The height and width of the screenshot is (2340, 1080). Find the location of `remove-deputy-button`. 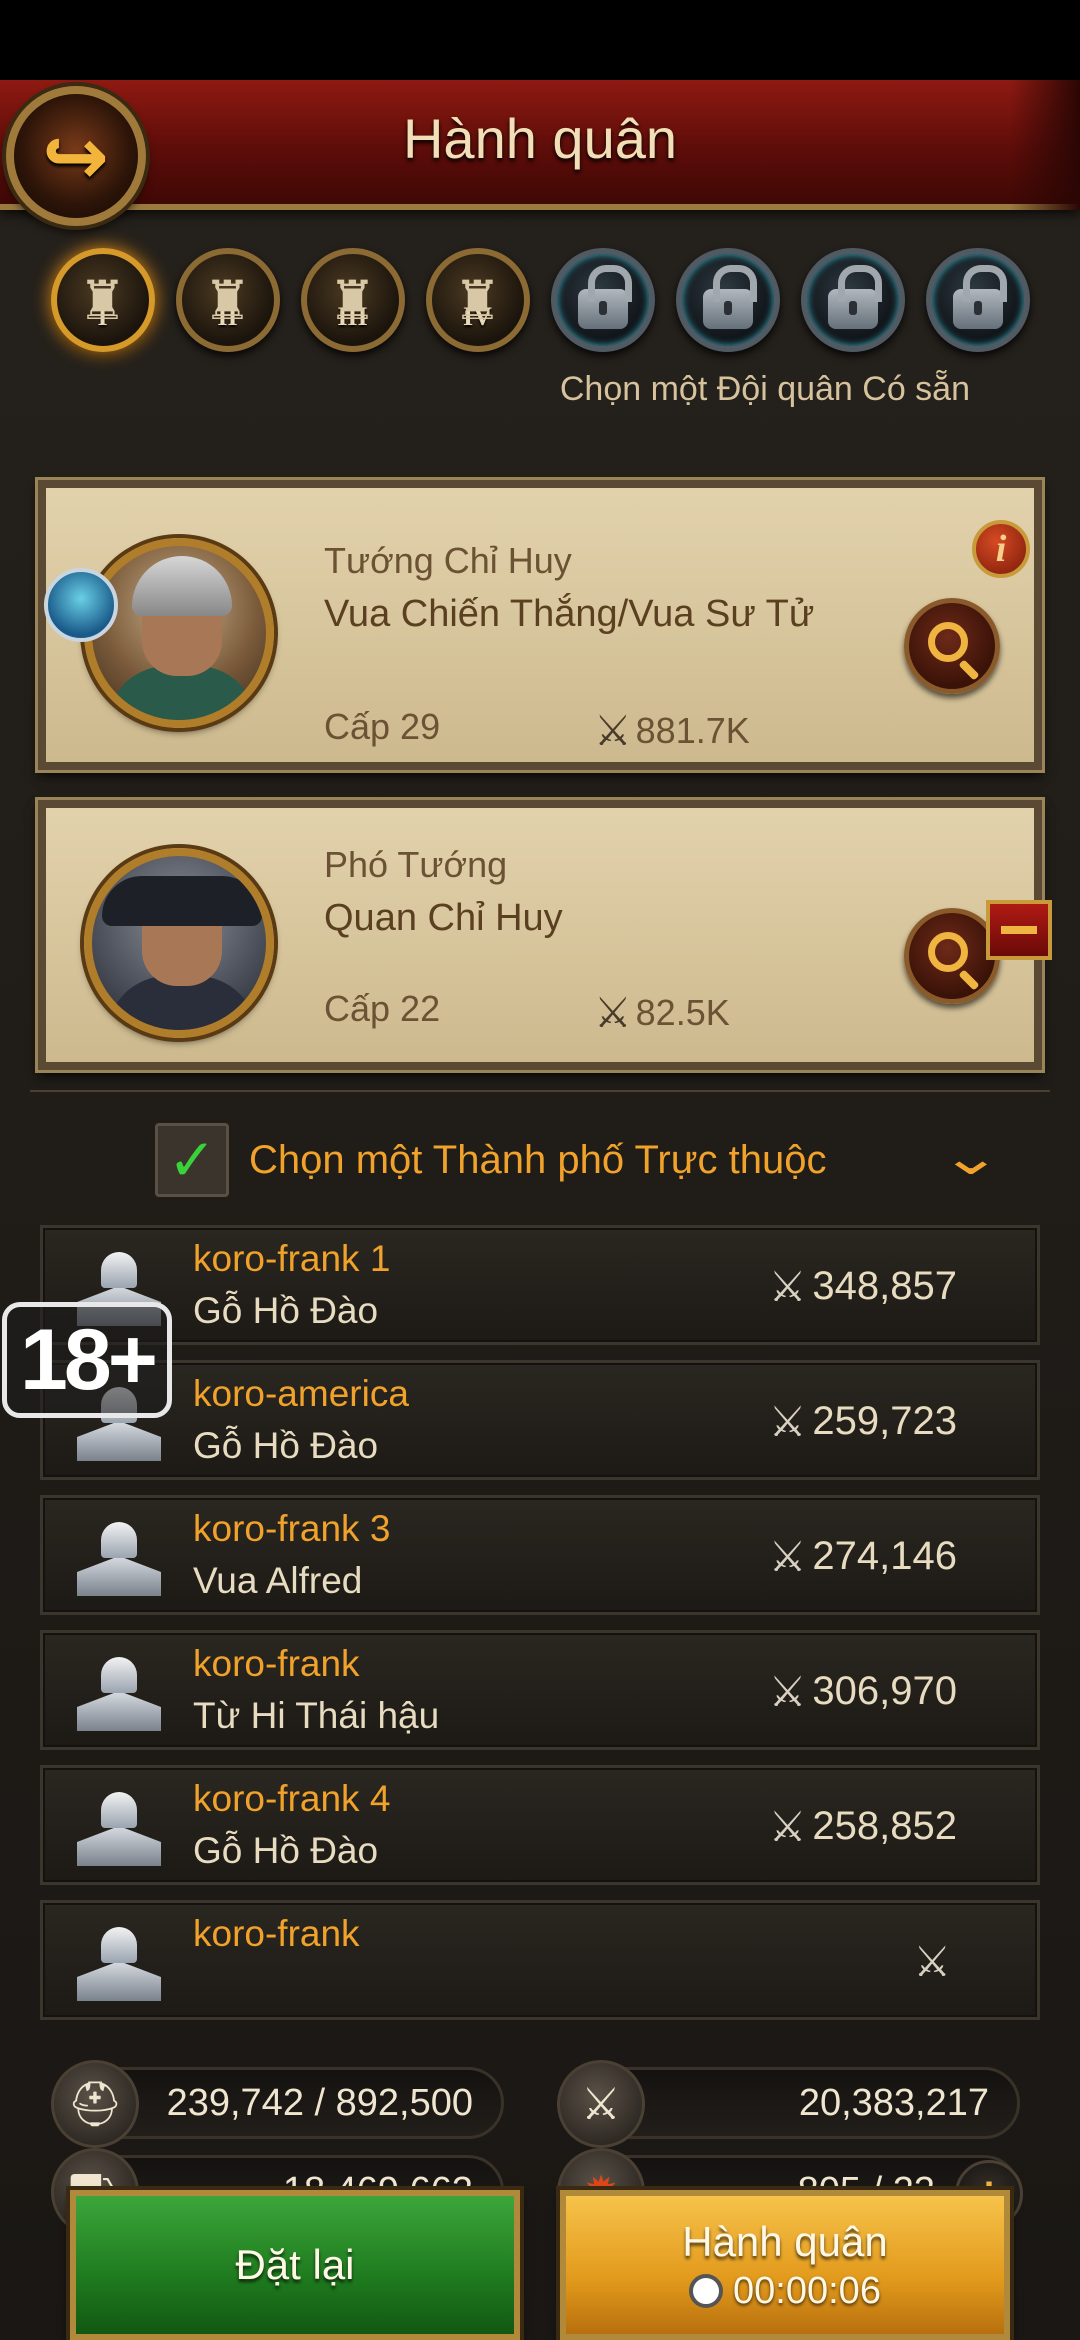

remove-deputy-button is located at coordinates (1019, 930).